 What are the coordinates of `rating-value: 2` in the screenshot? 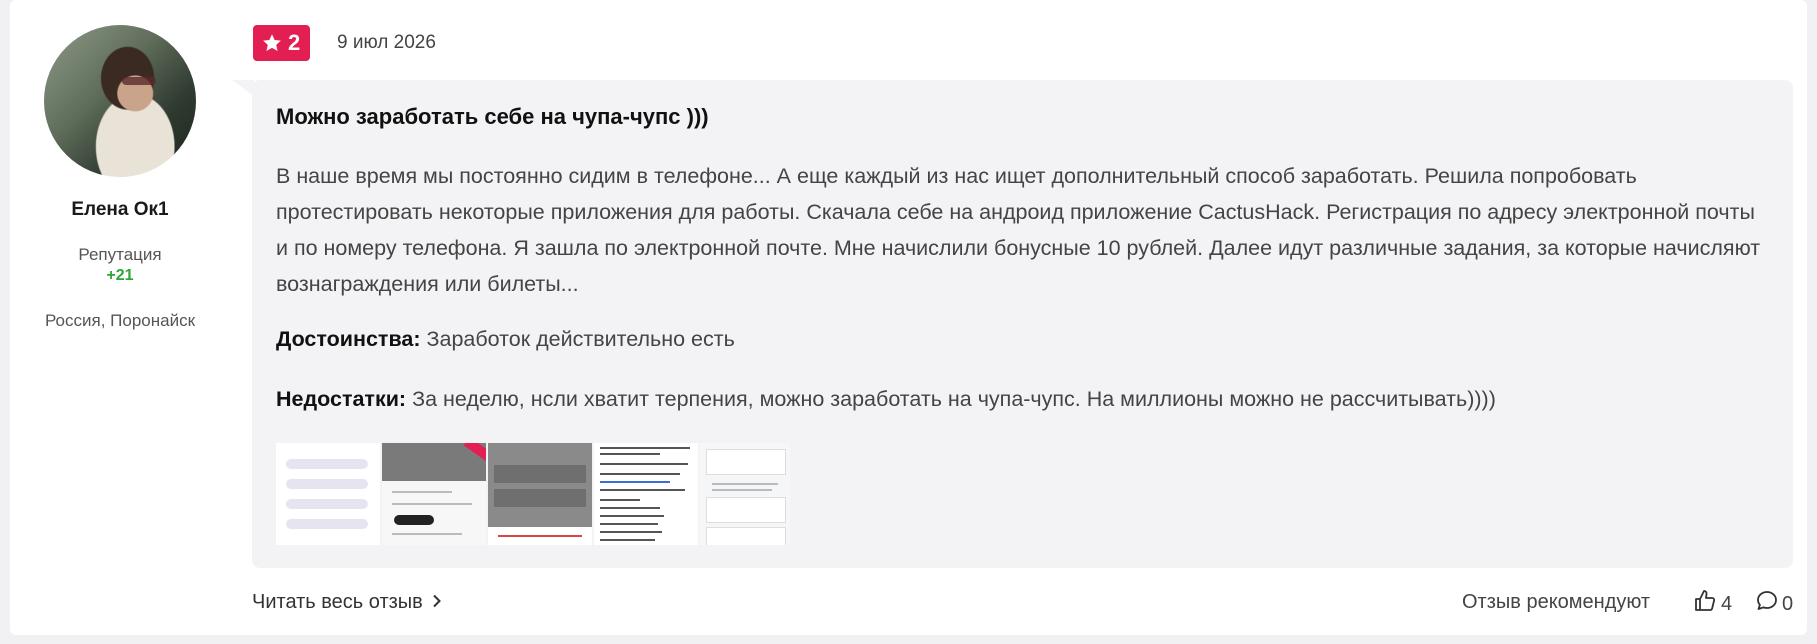 It's located at (294, 42).